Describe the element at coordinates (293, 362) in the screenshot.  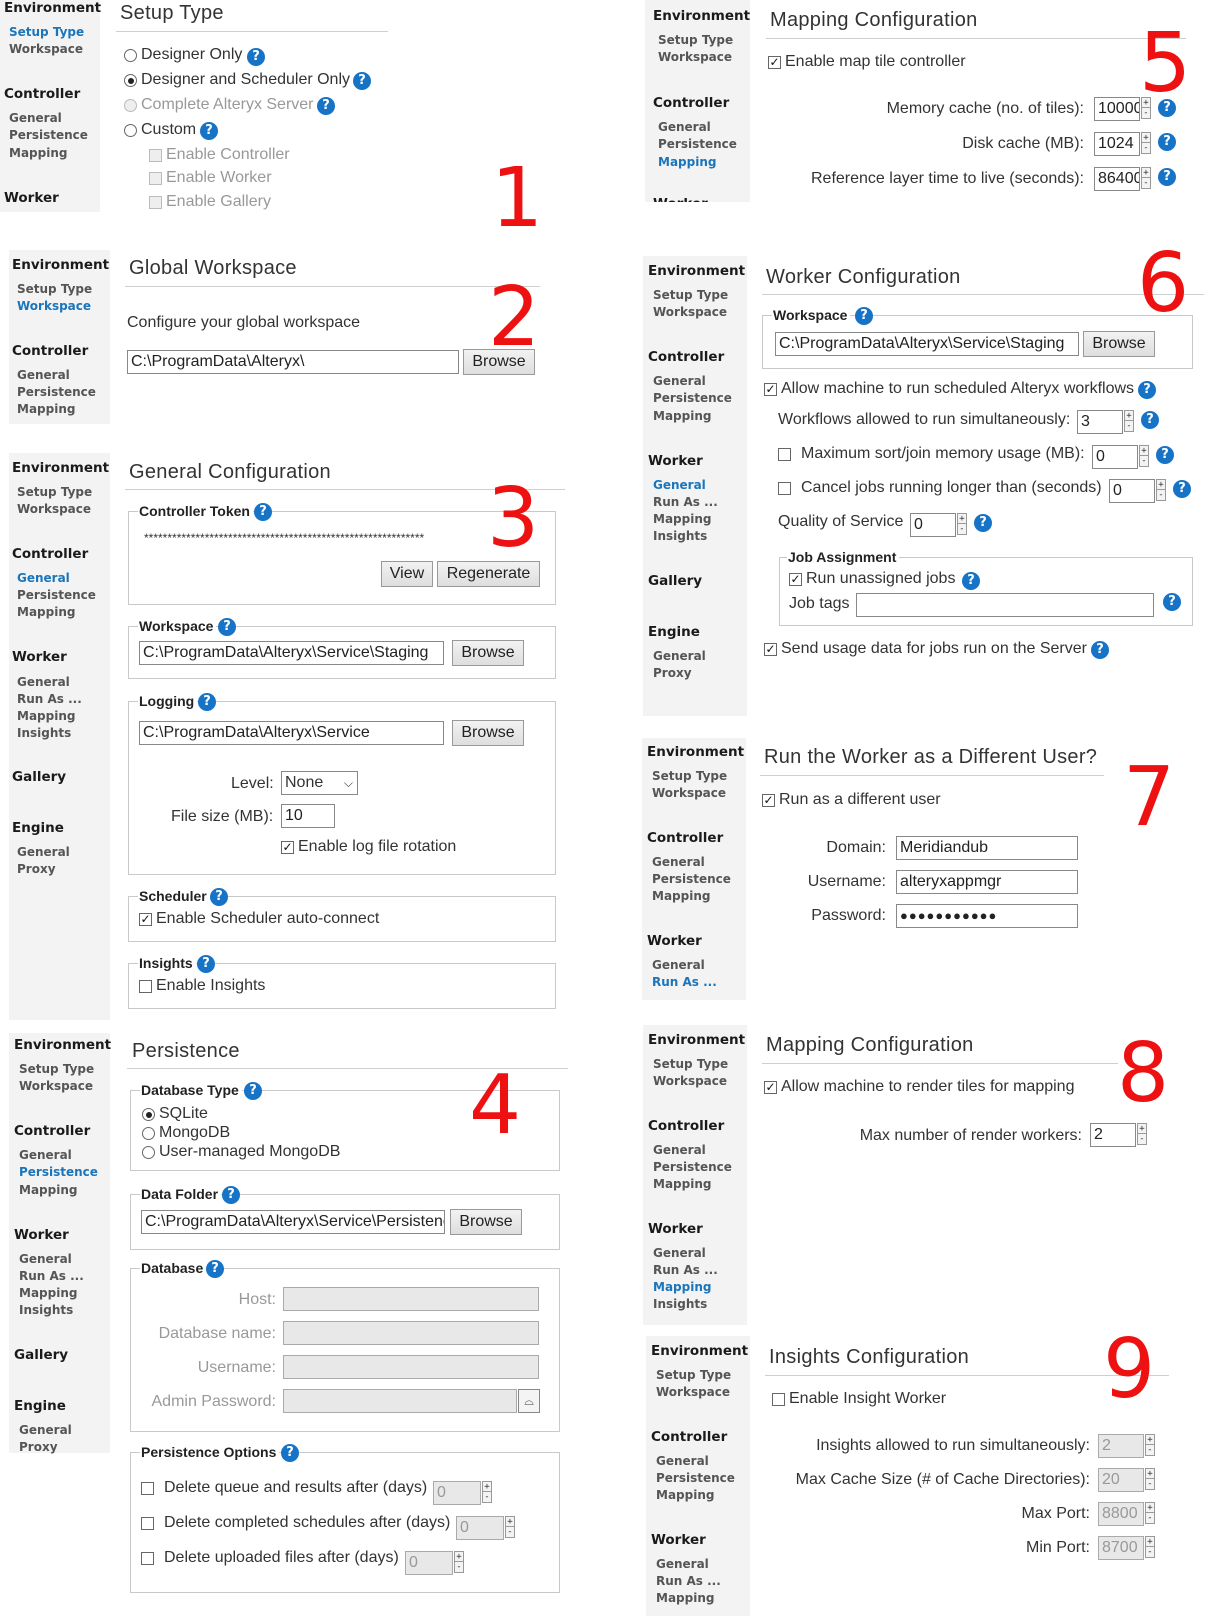
I see `workspace-path-input: C:\ProgramData\Alteryx\` at that location.